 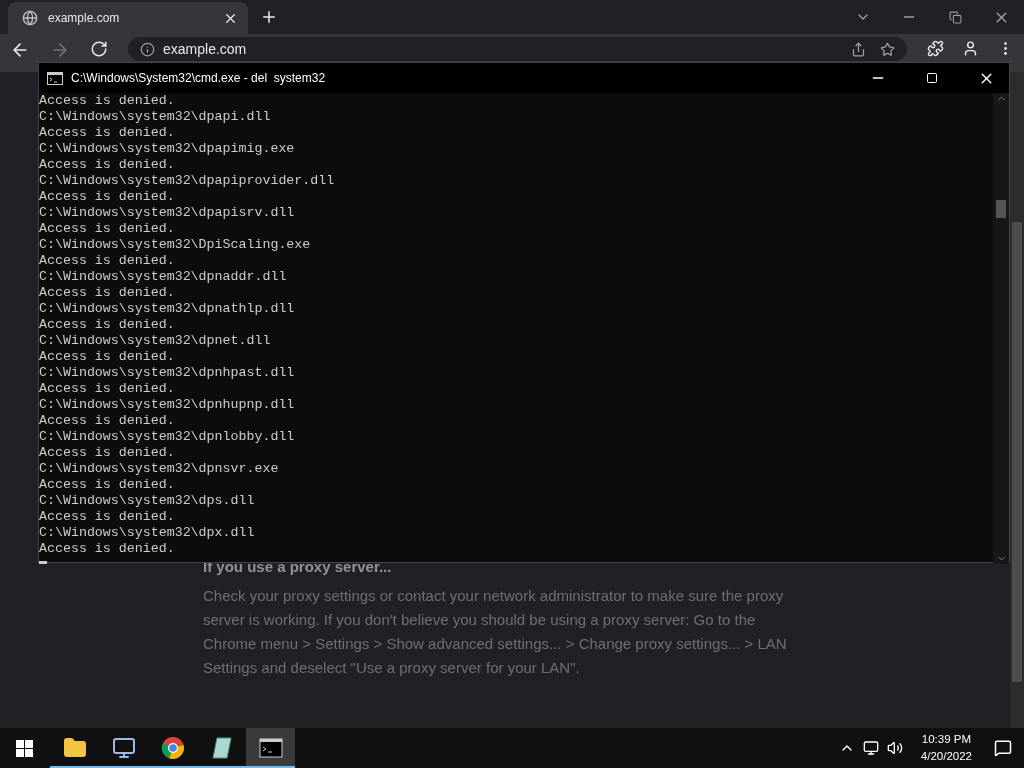 I want to click on taskbar-app, so click(x=270, y=748).